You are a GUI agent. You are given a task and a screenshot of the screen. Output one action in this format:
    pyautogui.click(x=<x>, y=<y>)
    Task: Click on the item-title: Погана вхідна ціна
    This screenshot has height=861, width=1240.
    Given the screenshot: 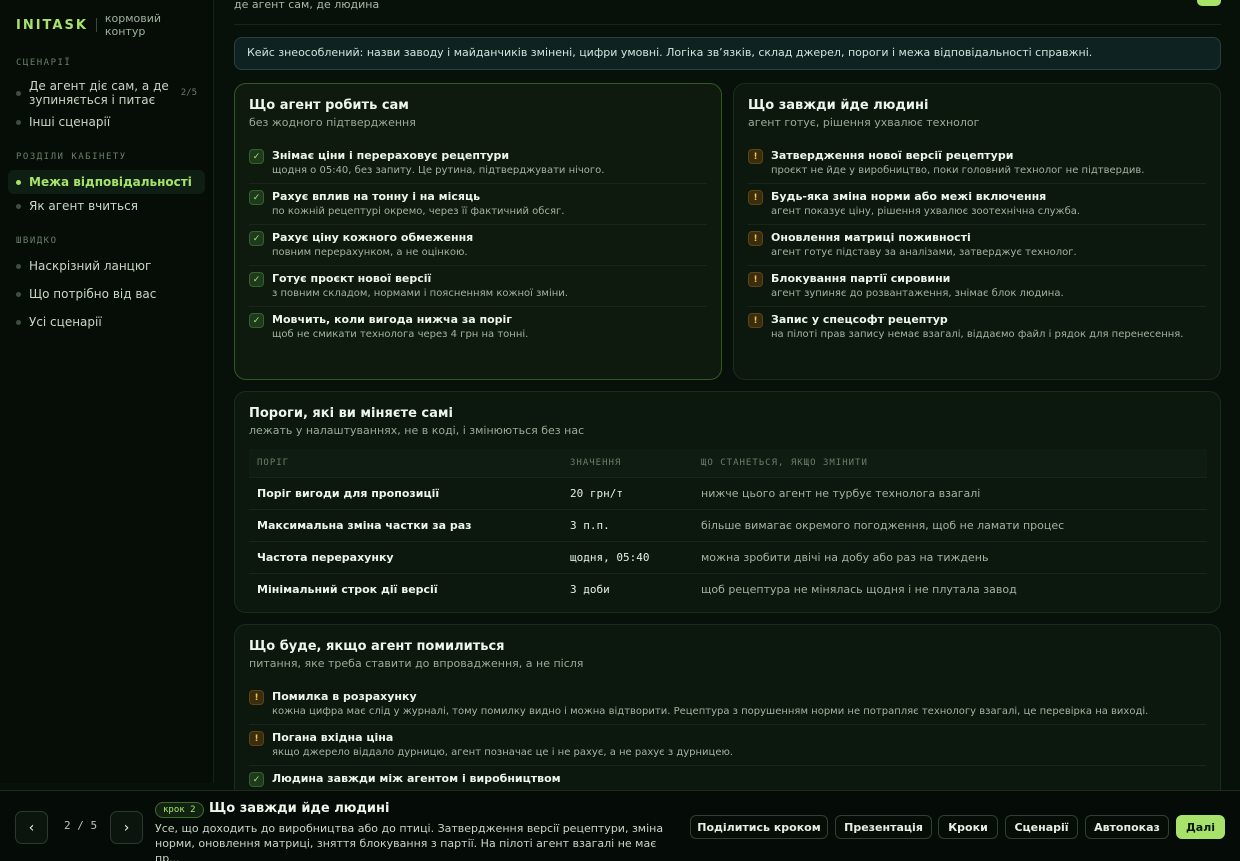 What is the action you would take?
    pyautogui.click(x=333, y=737)
    